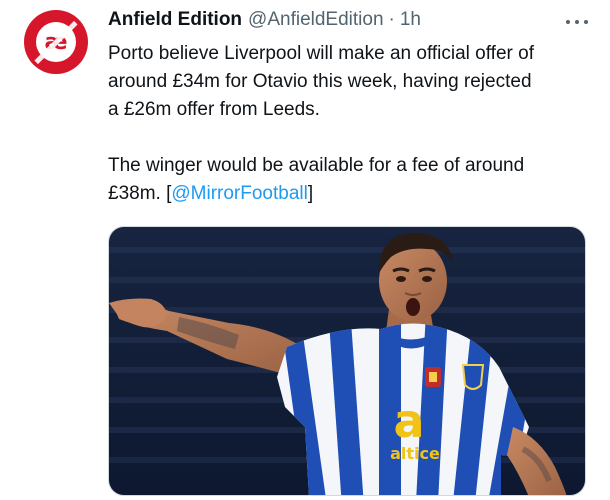 The image size is (610, 500). I want to click on tweet-header: Anfield Edition @AnfieldEdition · 1h, so click(264, 22).